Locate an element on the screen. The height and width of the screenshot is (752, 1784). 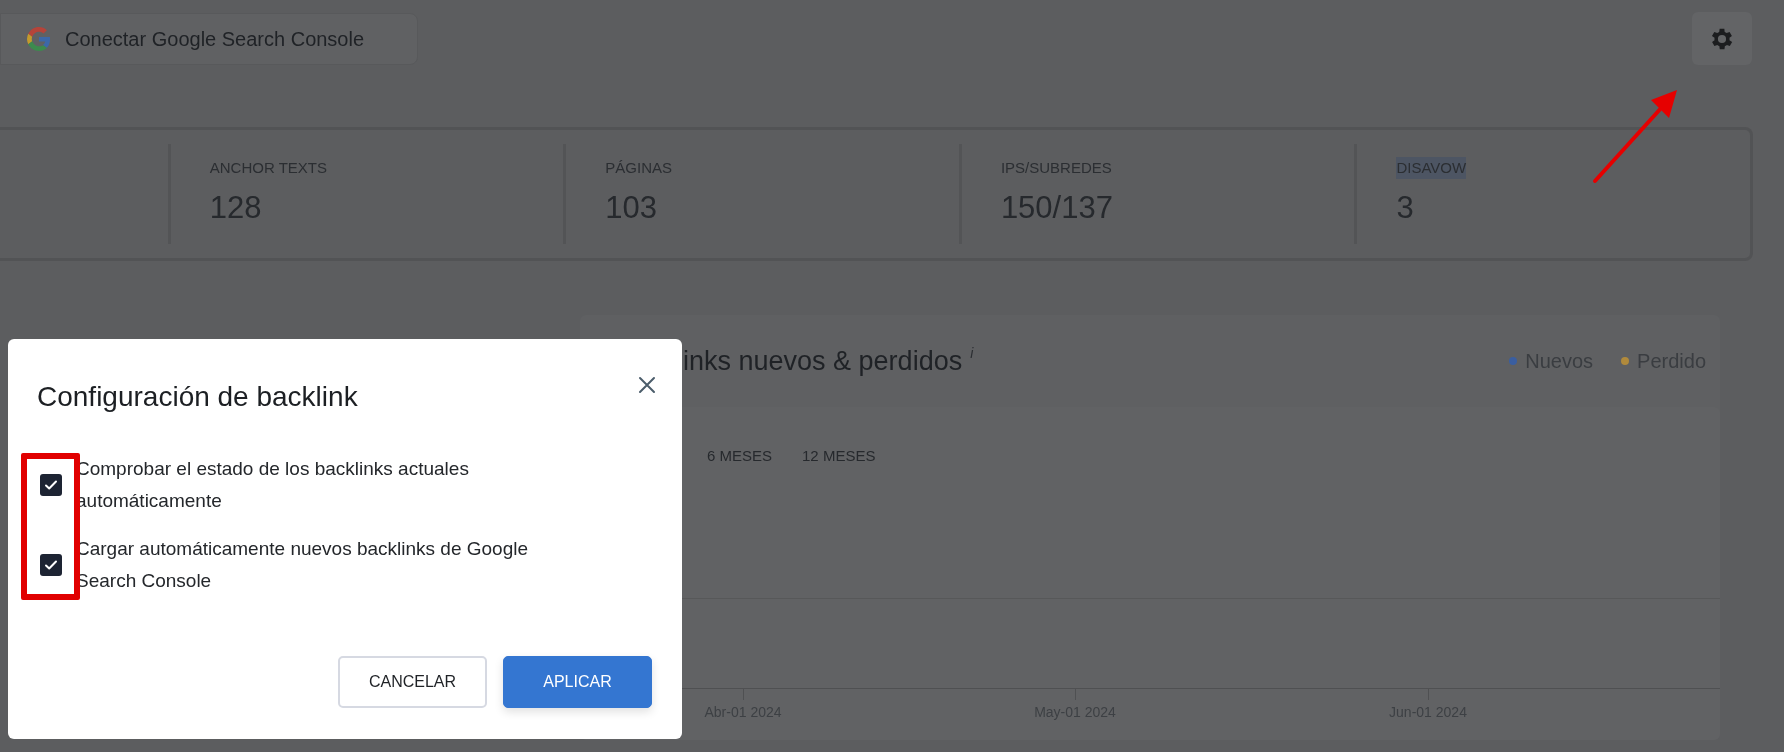
apply-button: APLICAR is located at coordinates (577, 682).